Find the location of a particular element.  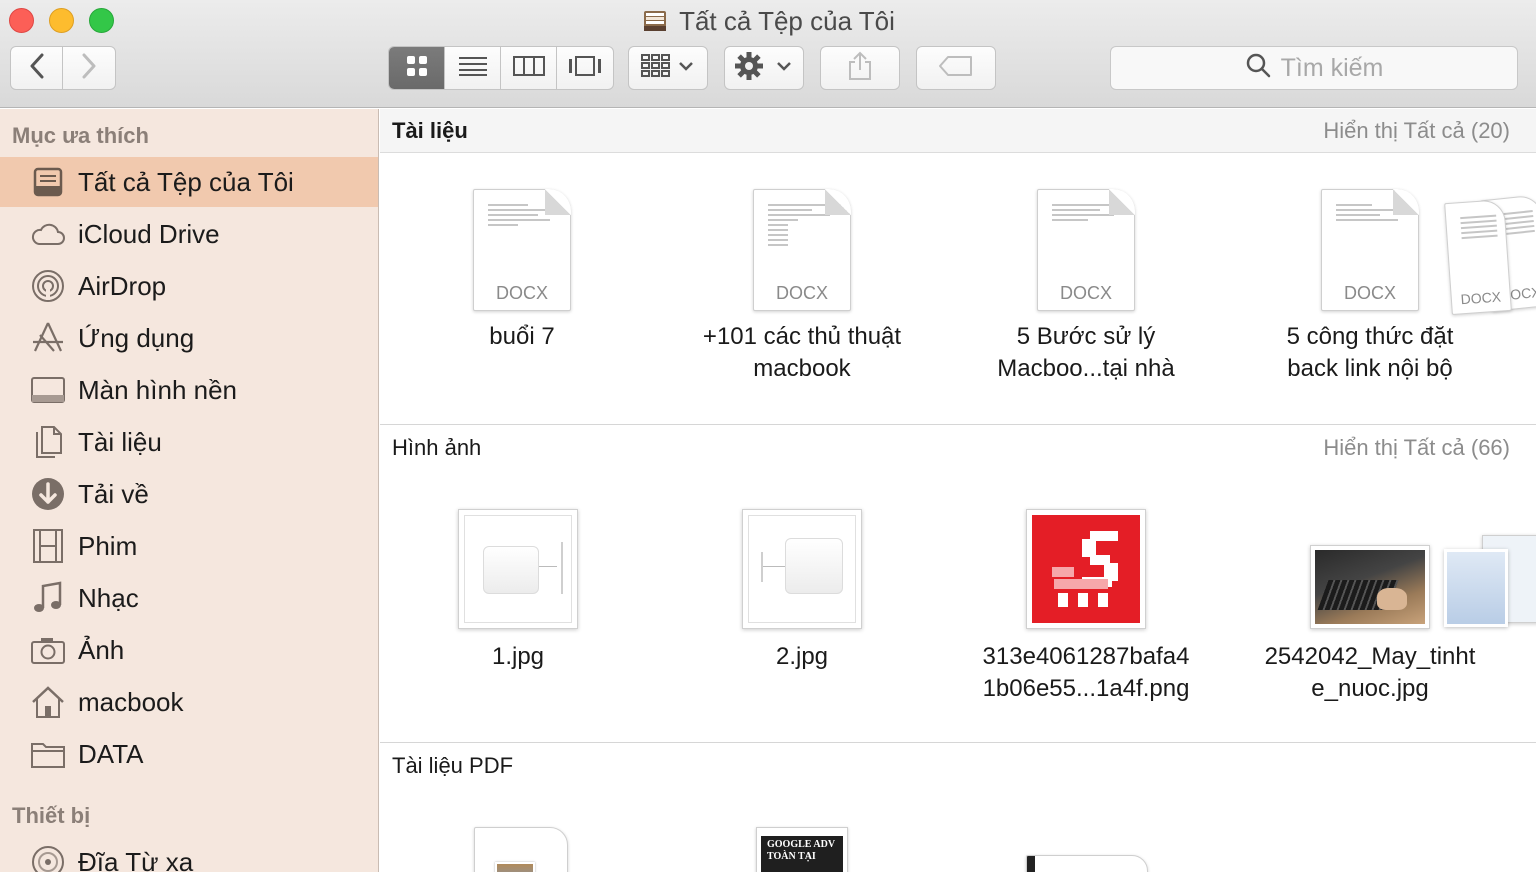

group-title: Hình ảnh is located at coordinates (437, 447).